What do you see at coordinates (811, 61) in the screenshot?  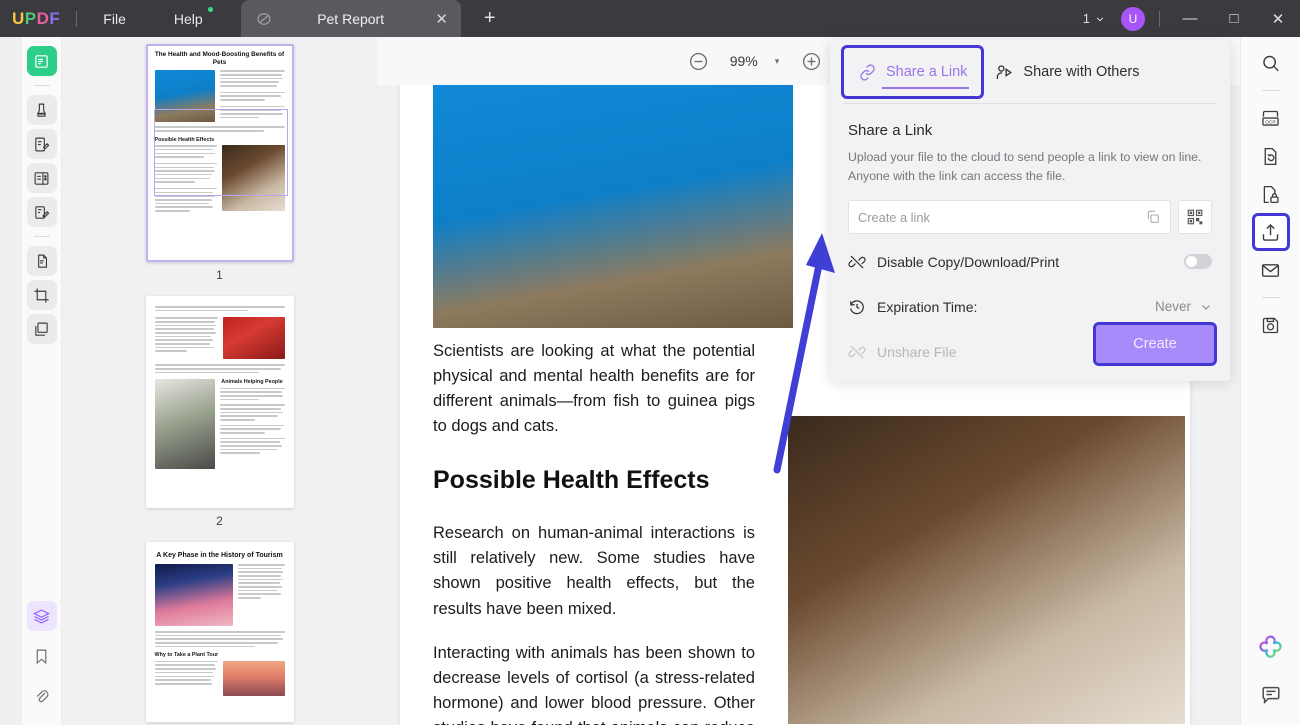 I see `zoom-in-button` at bounding box center [811, 61].